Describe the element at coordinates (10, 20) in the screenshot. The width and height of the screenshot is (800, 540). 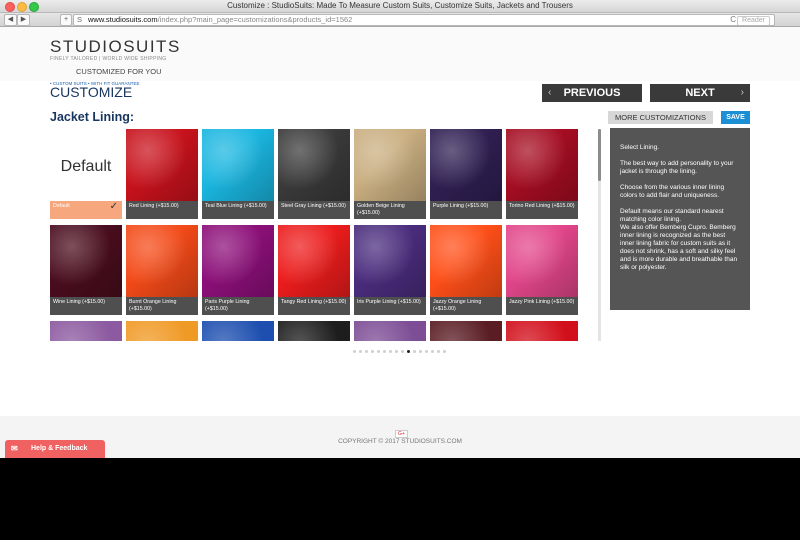
I see `back-button: ◀` at that location.